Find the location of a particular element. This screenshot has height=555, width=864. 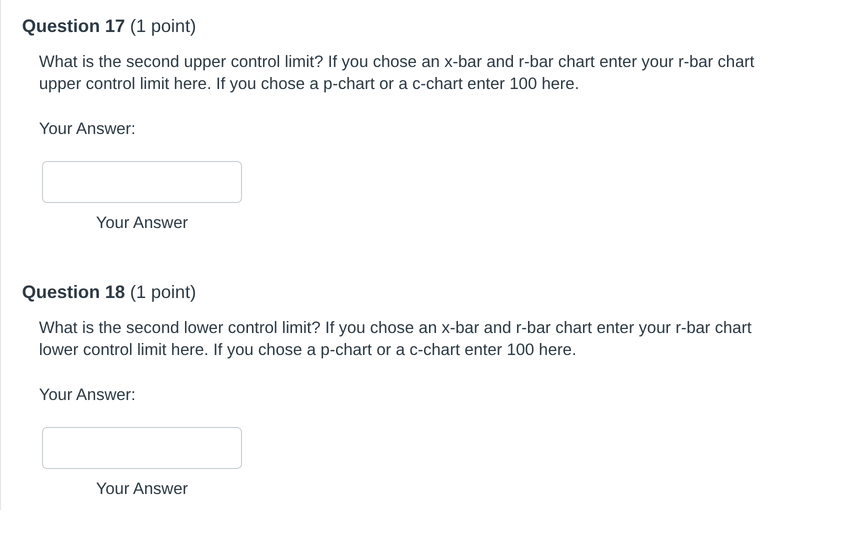

question-prompt: What is the second upper control limit? If you chose an x-bar and r-bar chart enter your r-bar chart upper control limit here. If you chose a p-chart or a c-chart enter 100 here. is located at coordinates (397, 73).